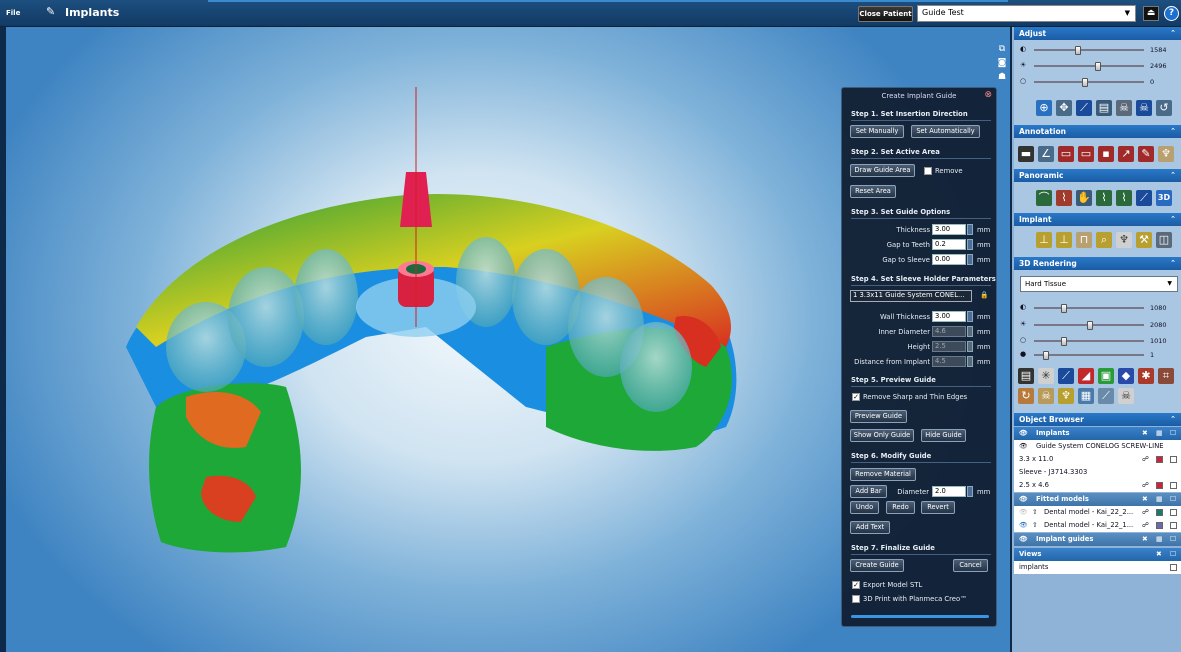 The width and height of the screenshot is (1181, 652). I want to click on tooth-model-icon: ♆, so click(1124, 240).